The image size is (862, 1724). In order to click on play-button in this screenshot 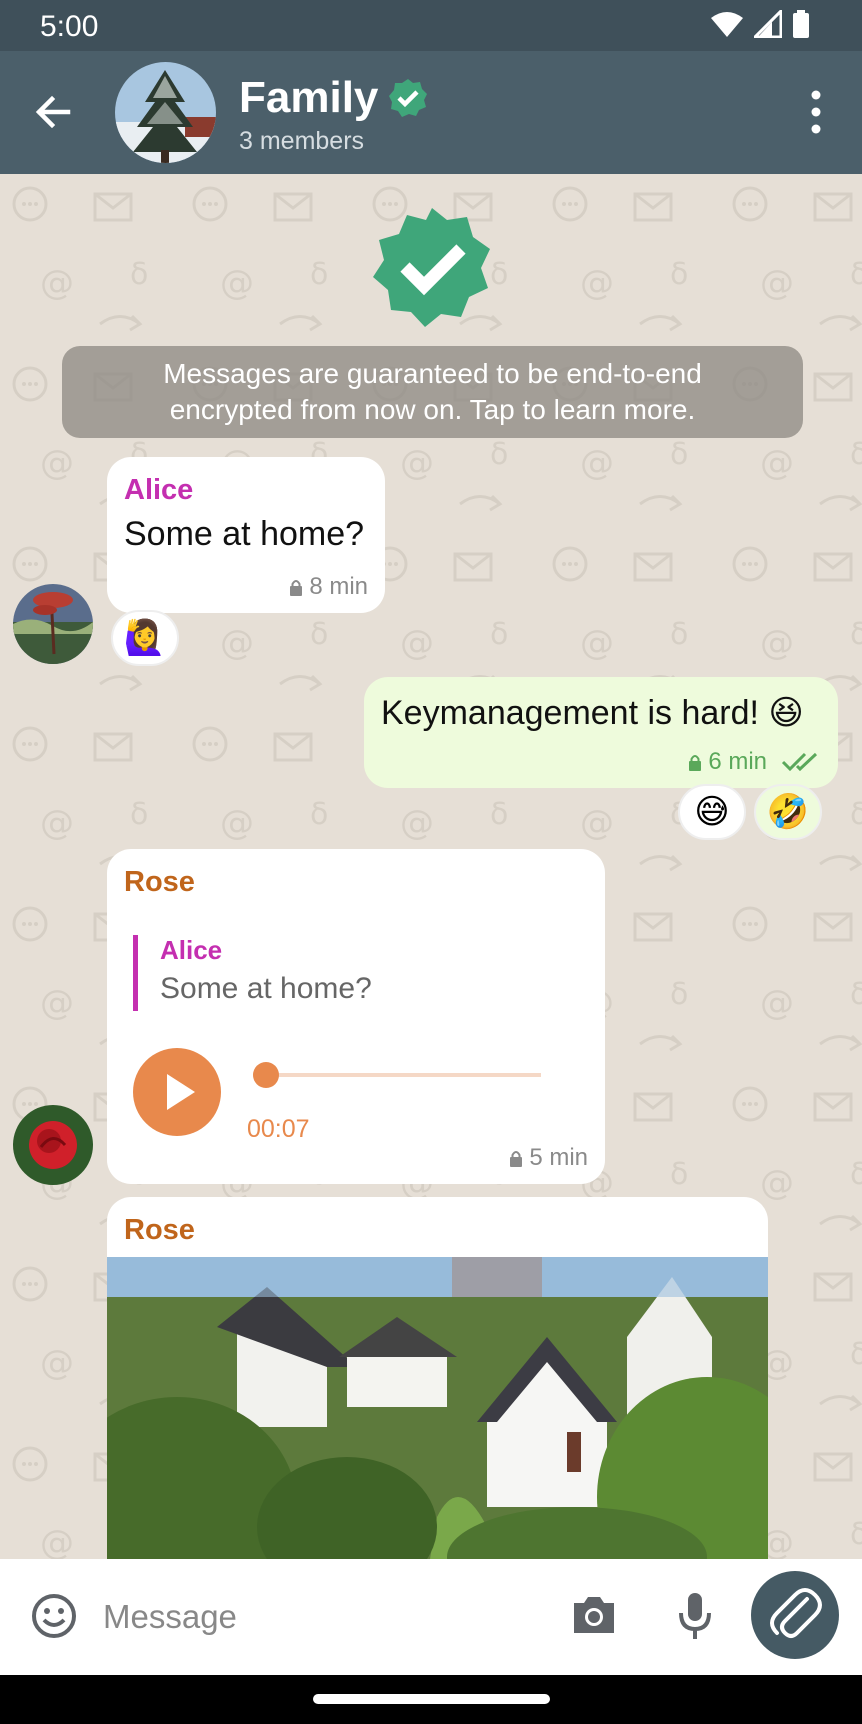, I will do `click(177, 1092)`.